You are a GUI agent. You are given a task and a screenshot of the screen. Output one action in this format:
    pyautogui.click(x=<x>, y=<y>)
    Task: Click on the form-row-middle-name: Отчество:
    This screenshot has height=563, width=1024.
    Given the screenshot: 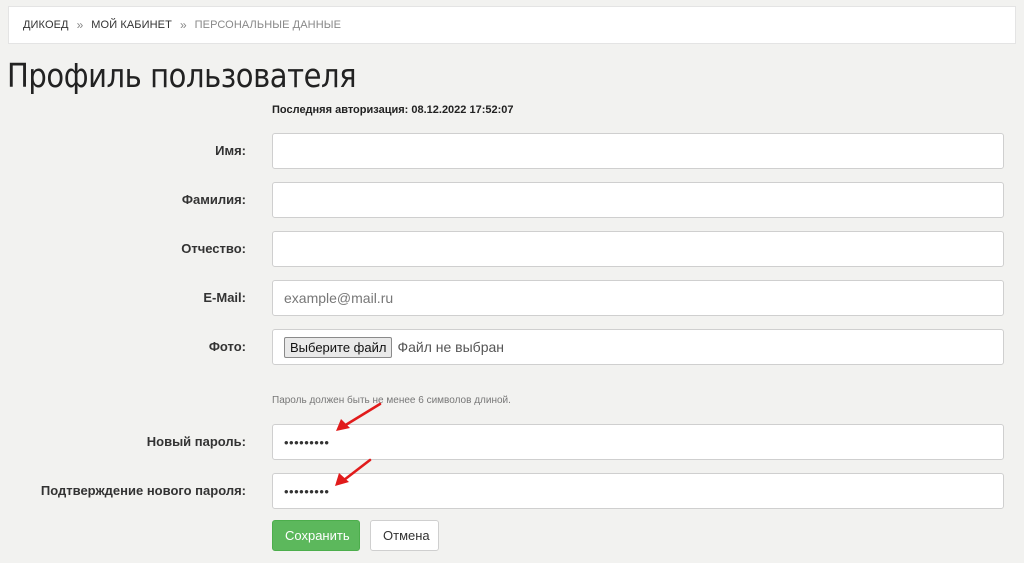 What is the action you would take?
    pyautogui.click(x=512, y=249)
    